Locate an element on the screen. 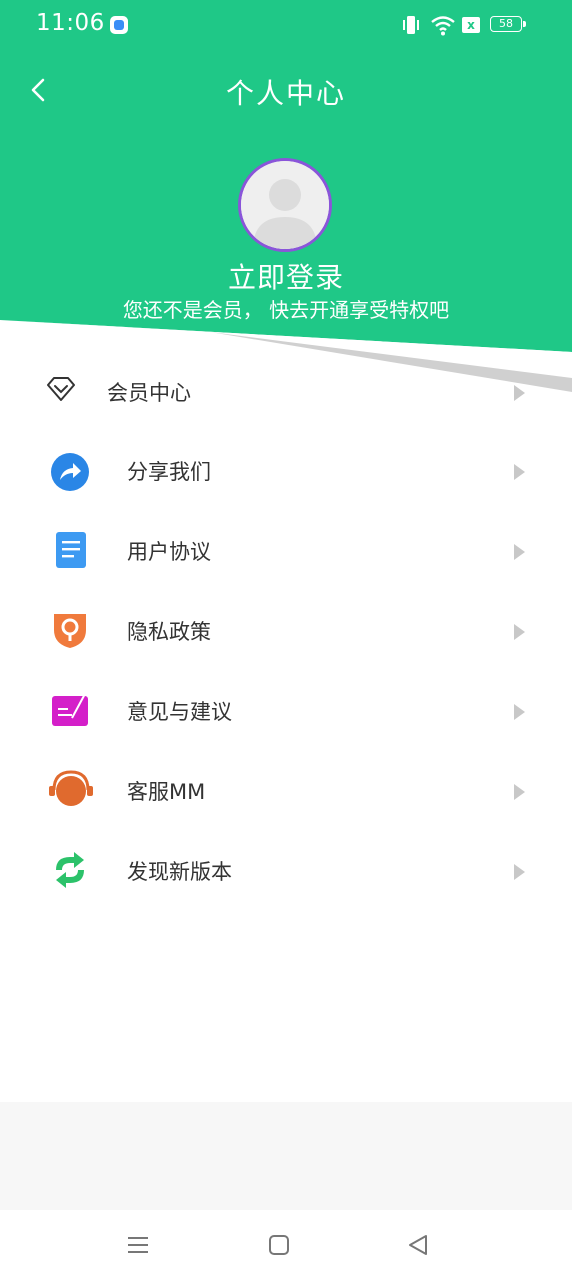  app-notification-icon is located at coordinates (119, 25).